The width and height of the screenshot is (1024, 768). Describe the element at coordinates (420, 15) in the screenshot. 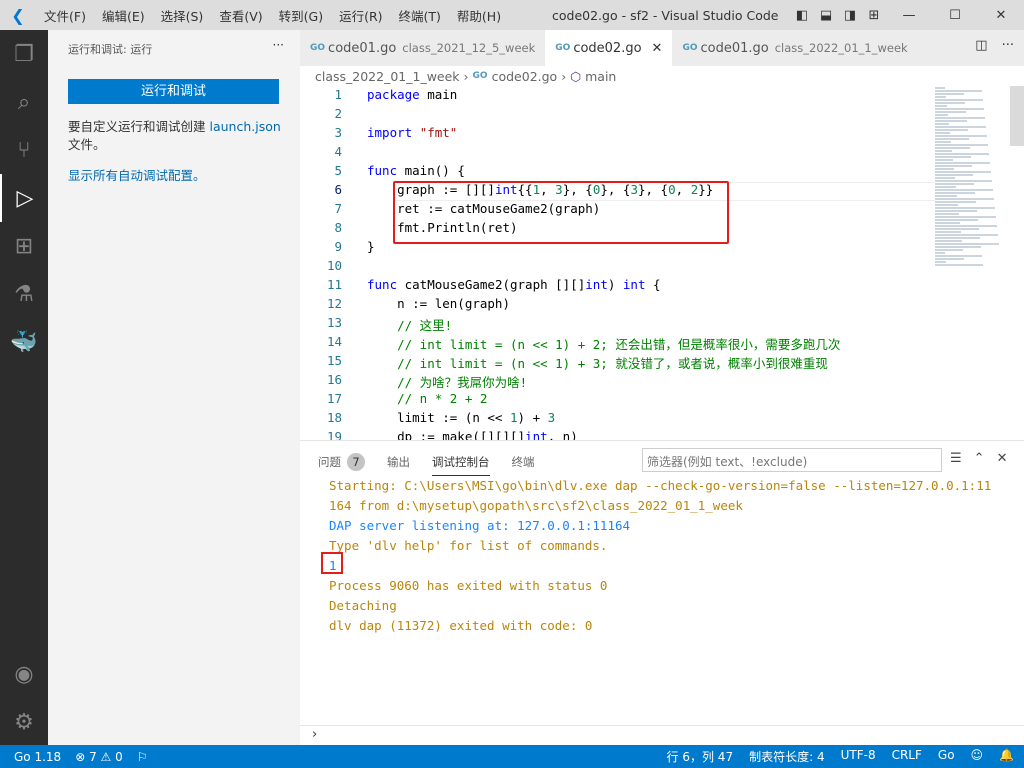

I see `menu-item: 终端(T)` at that location.